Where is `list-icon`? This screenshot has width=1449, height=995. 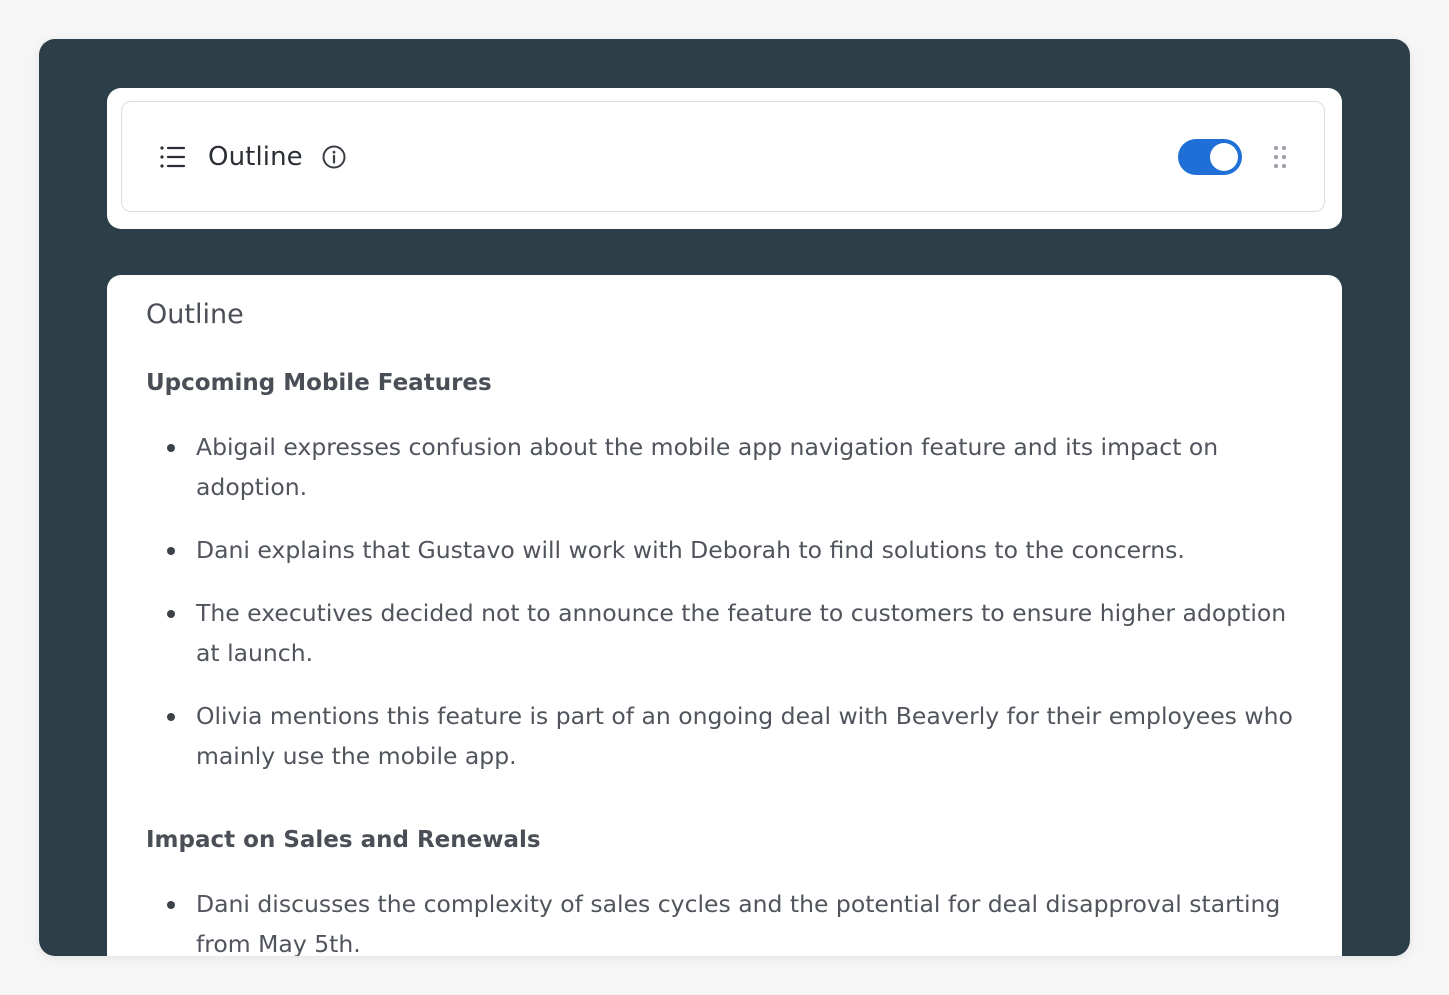 list-icon is located at coordinates (173, 156).